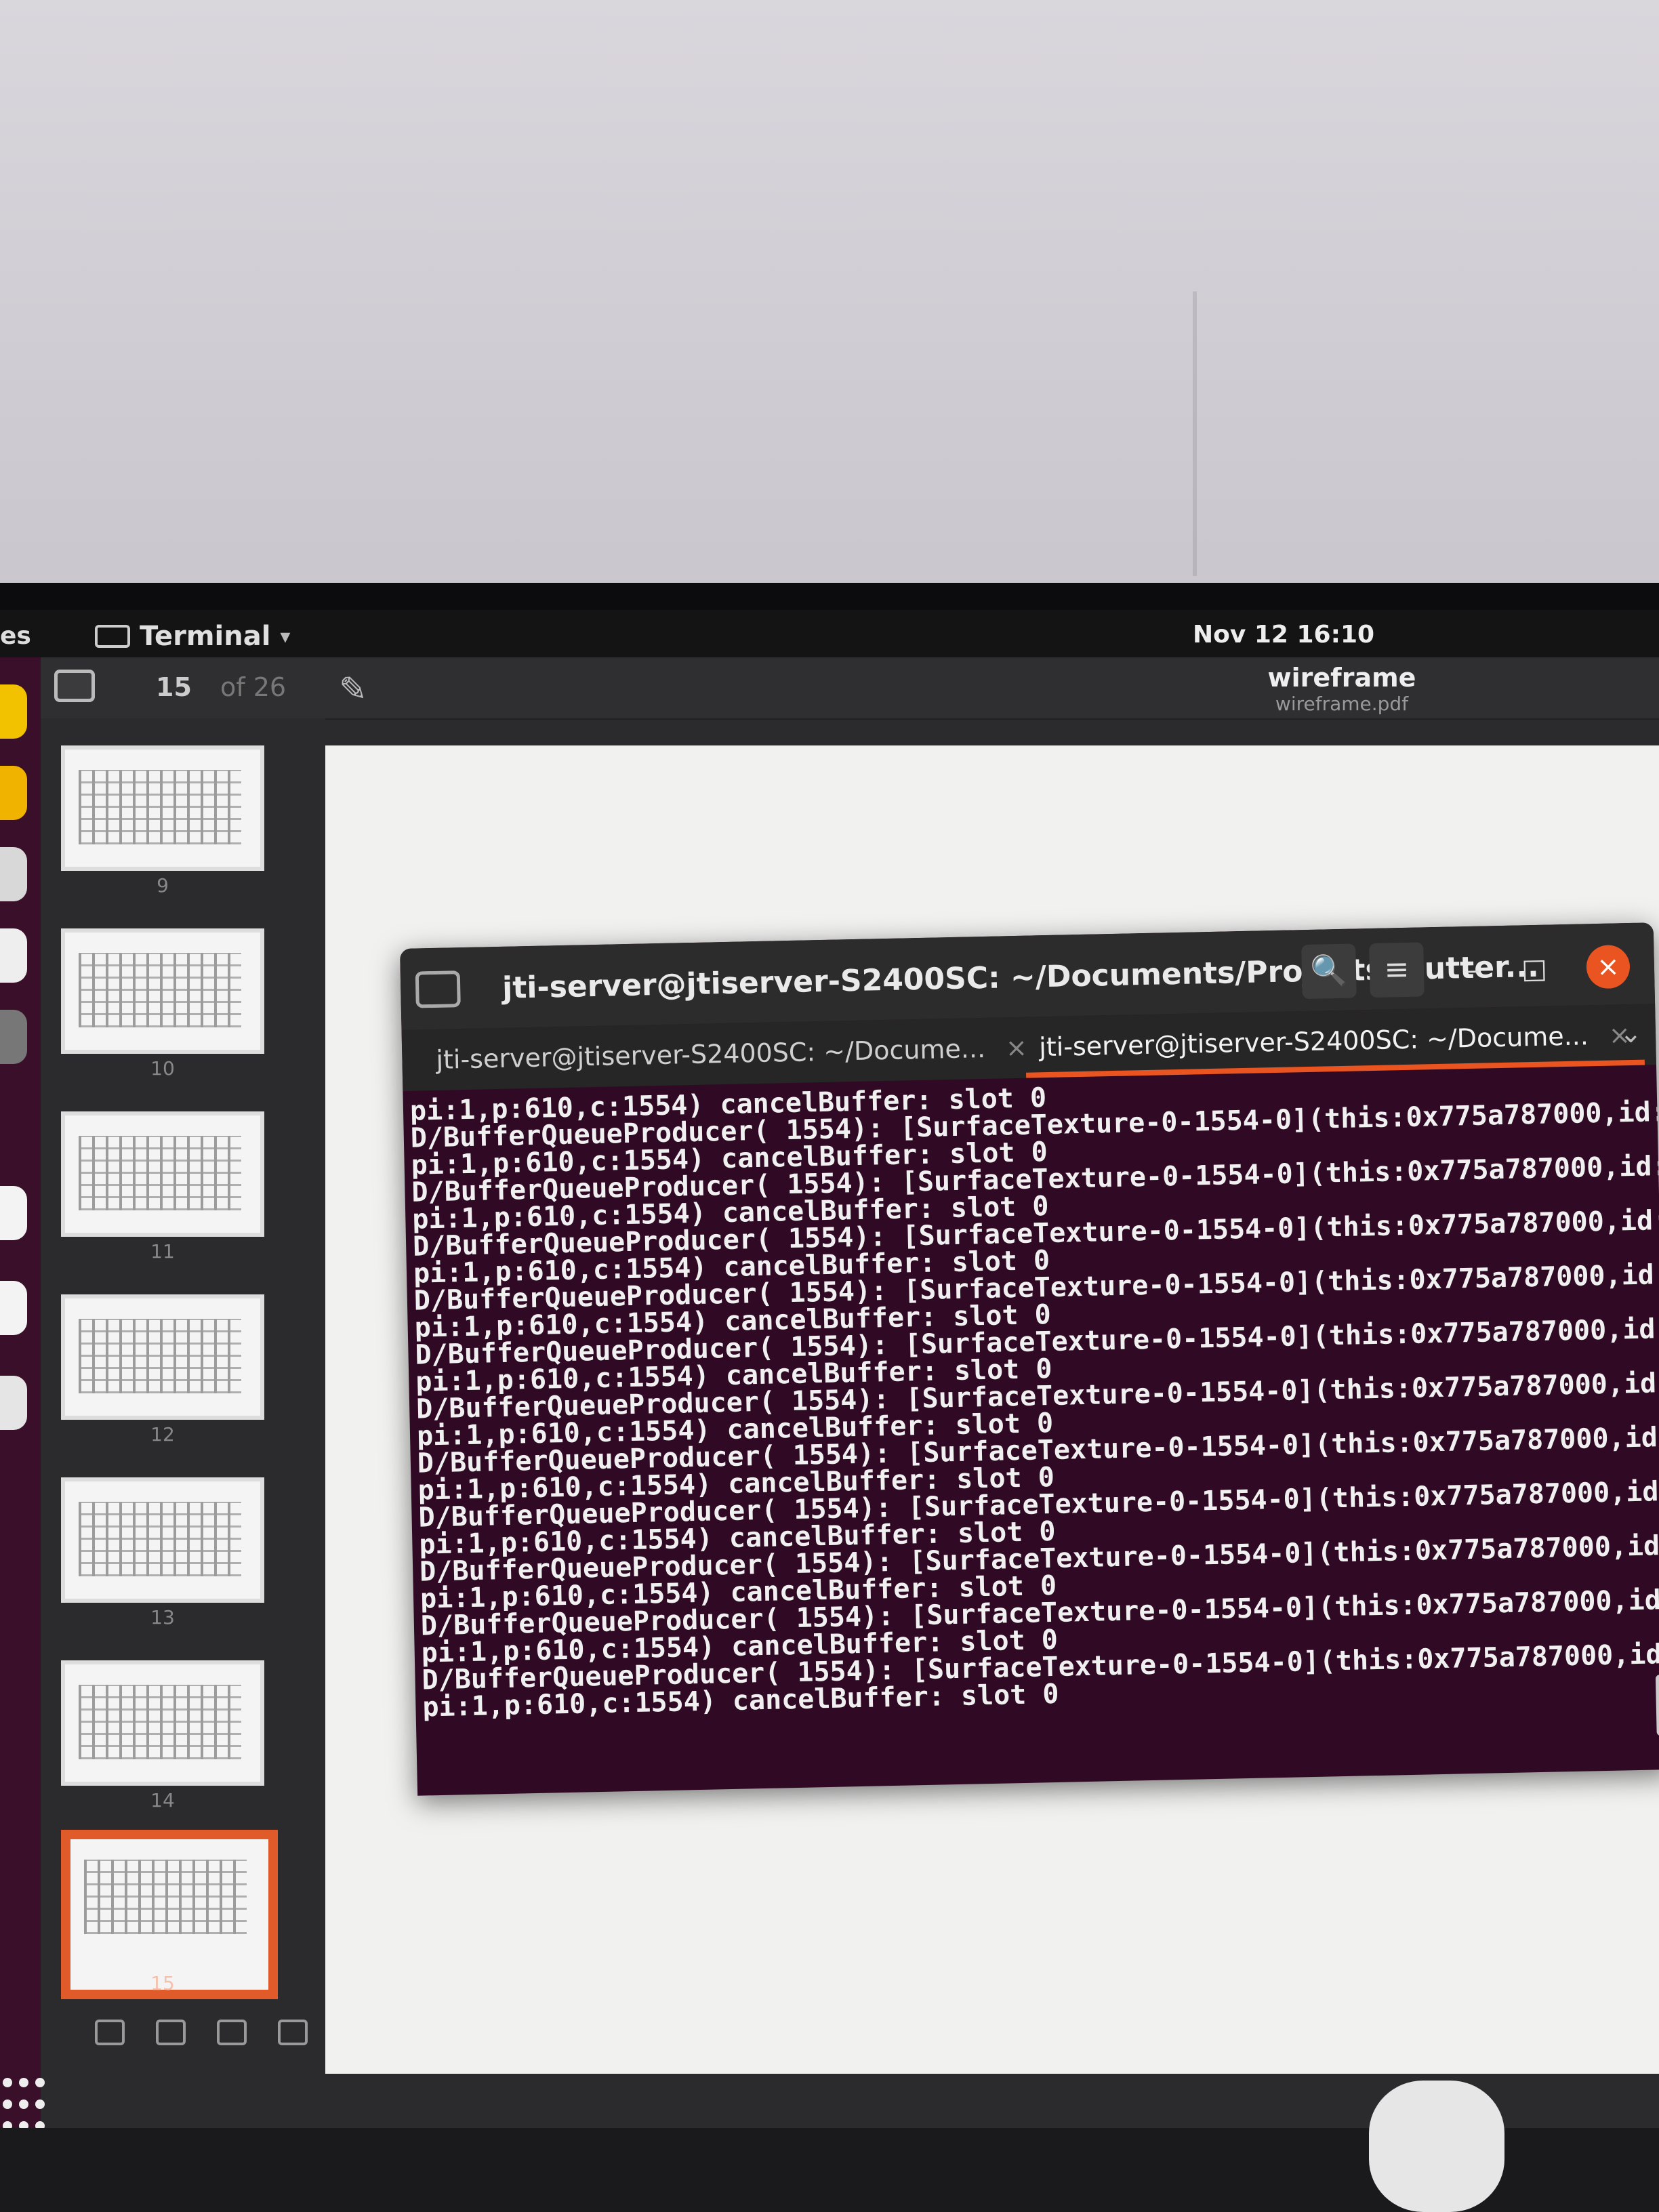 This screenshot has height=2212, width=1659. Describe the element at coordinates (112, 636) in the screenshot. I see `terminal-icon` at that location.